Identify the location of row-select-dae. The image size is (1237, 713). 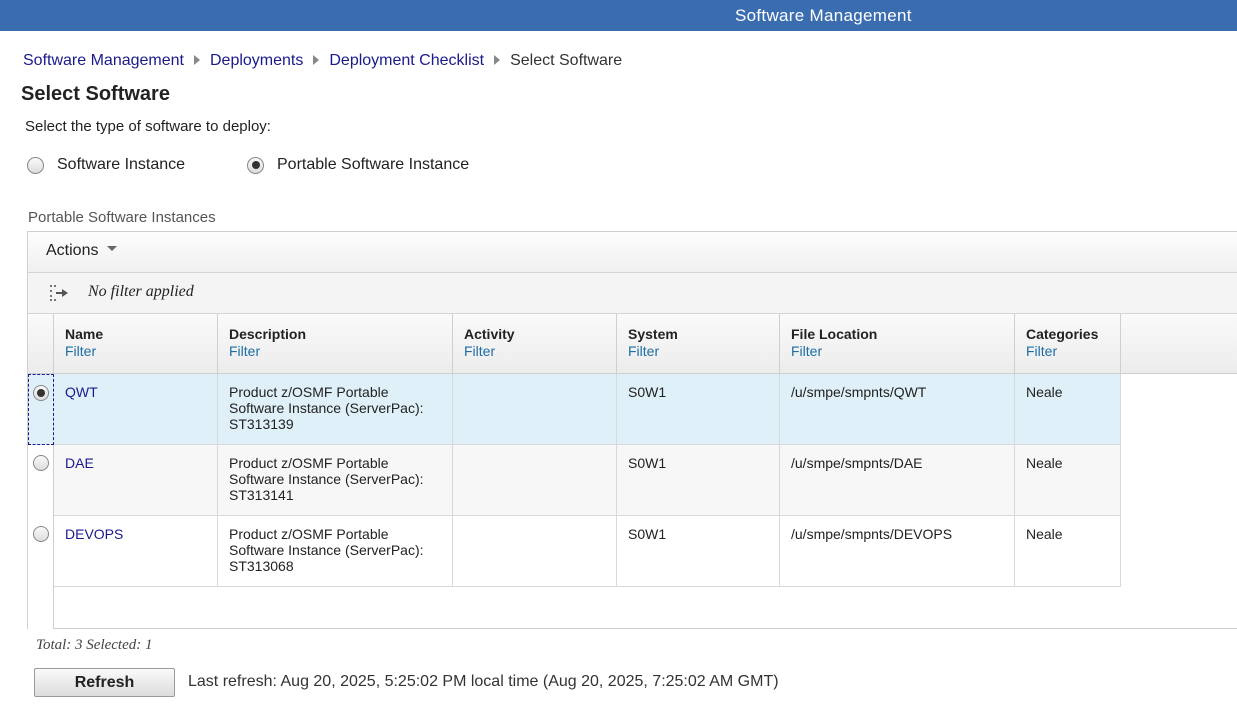
(41, 480).